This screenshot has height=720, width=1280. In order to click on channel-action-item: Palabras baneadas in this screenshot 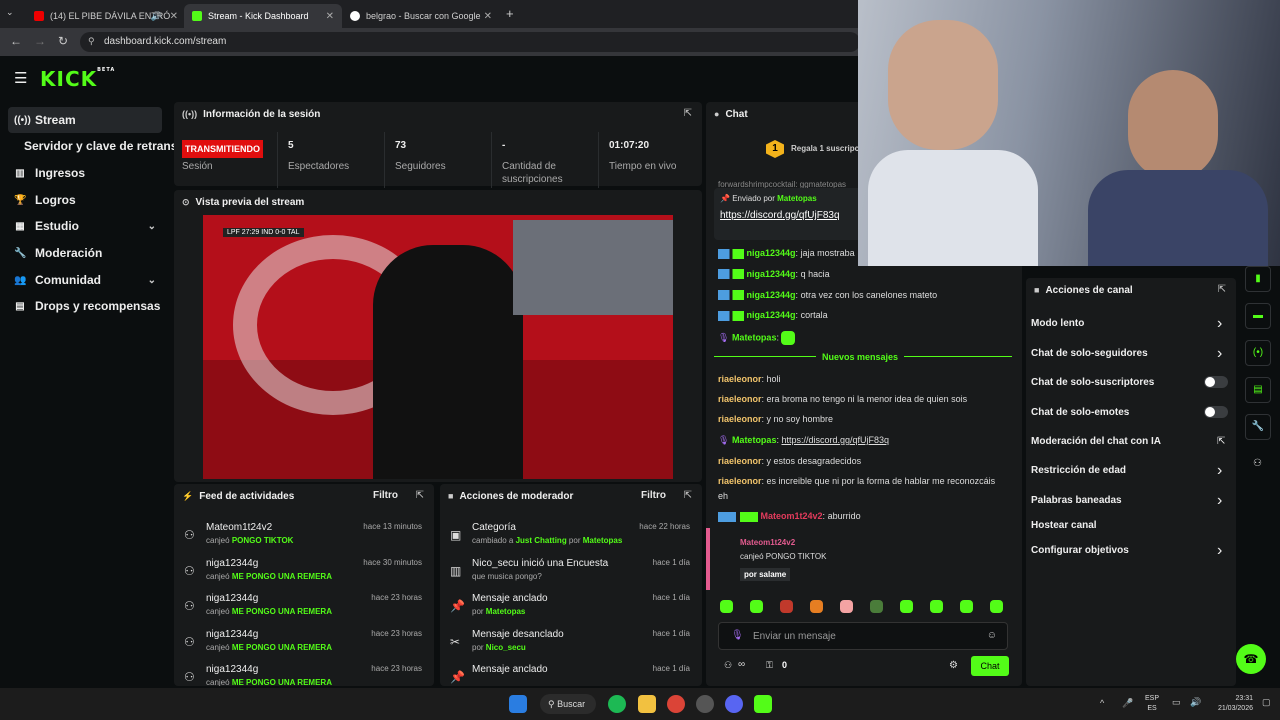, I will do `click(1076, 500)`.